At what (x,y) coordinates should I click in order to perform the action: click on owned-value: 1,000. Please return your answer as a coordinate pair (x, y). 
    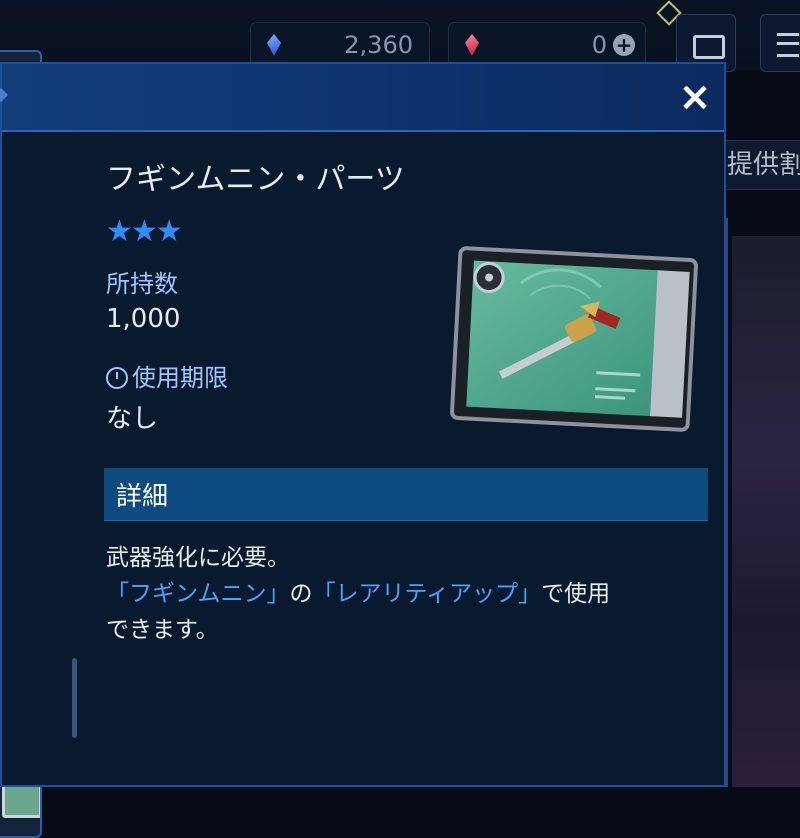
    Looking at the image, I should click on (143, 319).